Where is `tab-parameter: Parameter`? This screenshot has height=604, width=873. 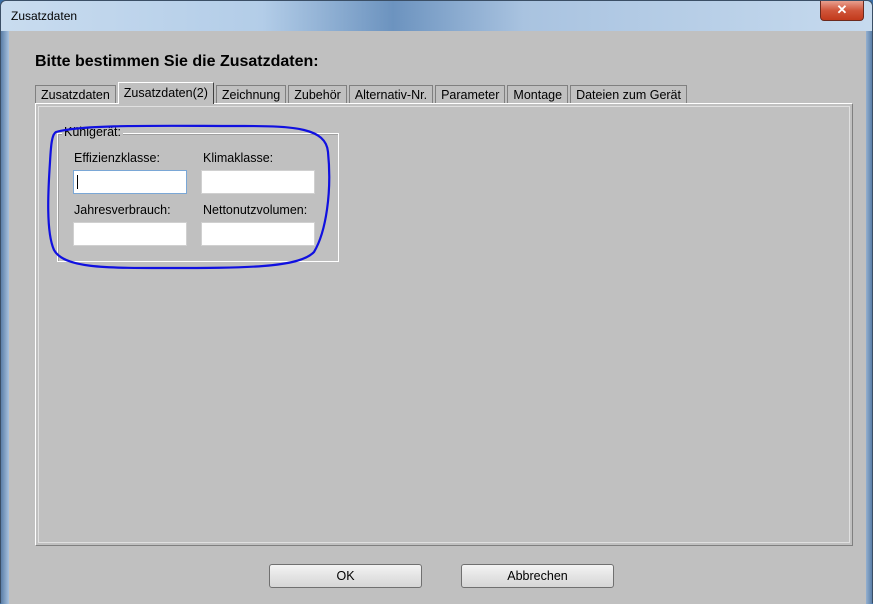
tab-parameter: Parameter is located at coordinates (470, 94).